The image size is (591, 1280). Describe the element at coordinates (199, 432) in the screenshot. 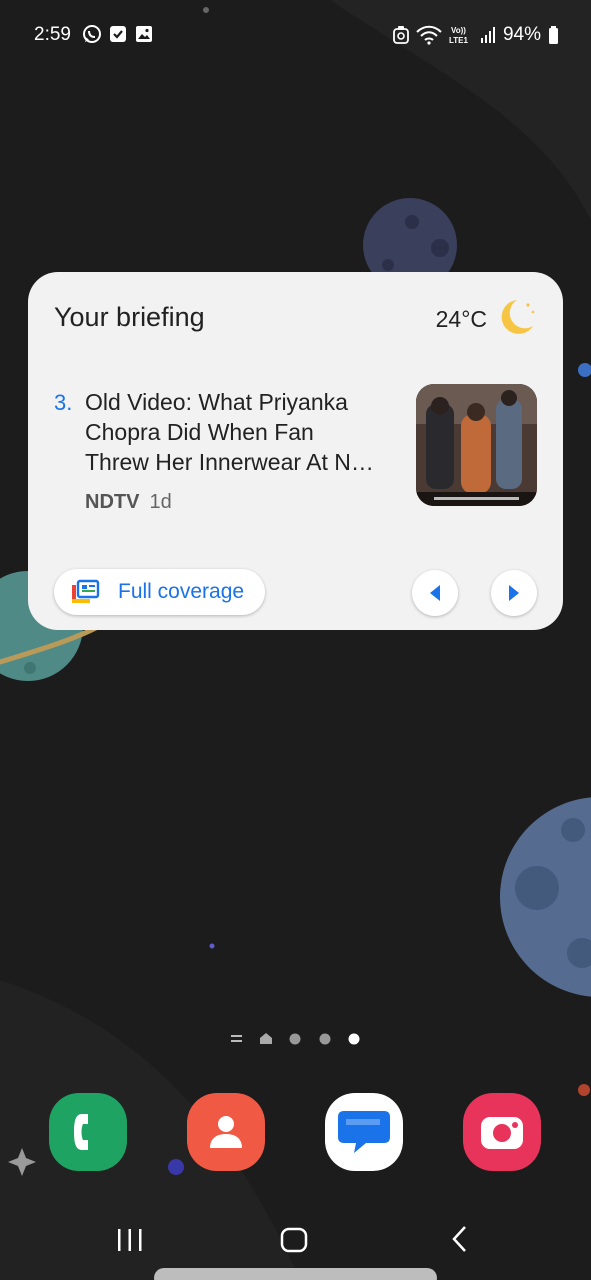

I see `headline-line: Chopra Did When Fan` at that location.